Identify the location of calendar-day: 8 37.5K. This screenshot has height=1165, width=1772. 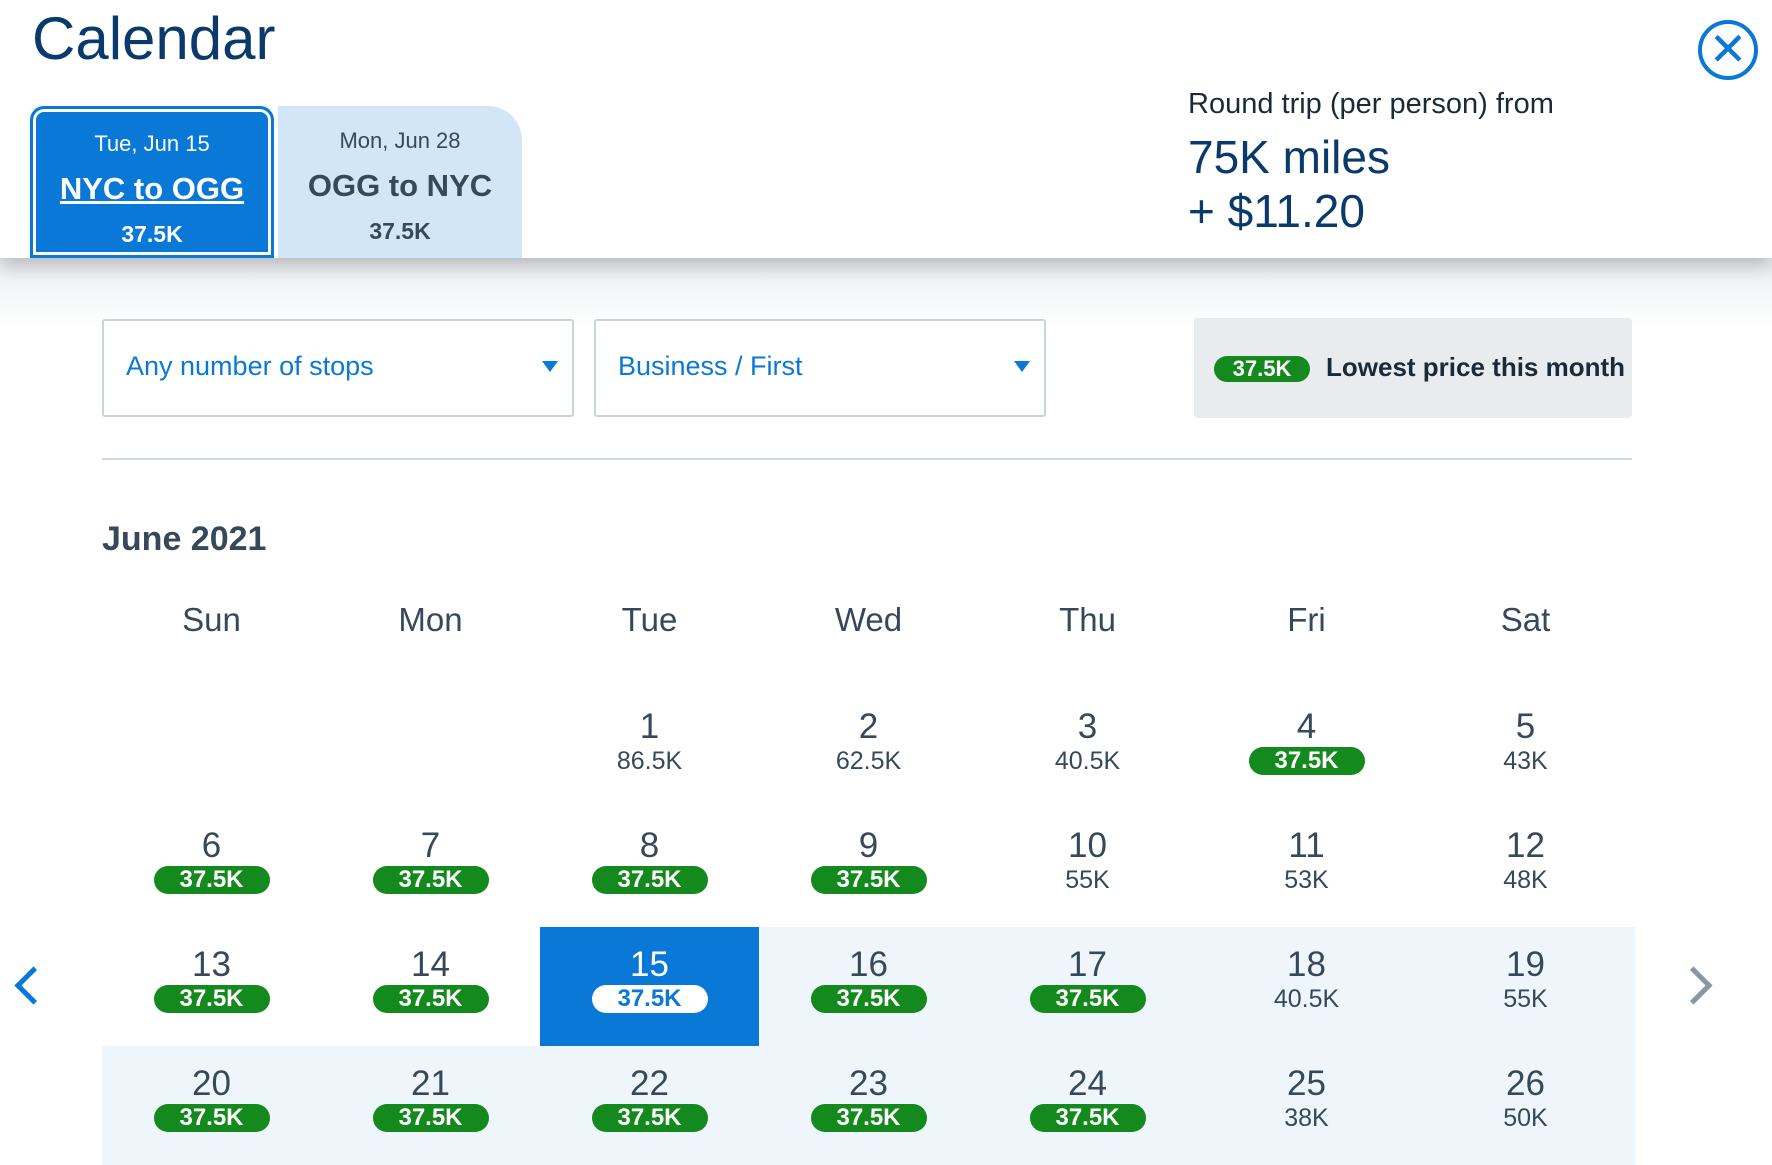
(649, 867).